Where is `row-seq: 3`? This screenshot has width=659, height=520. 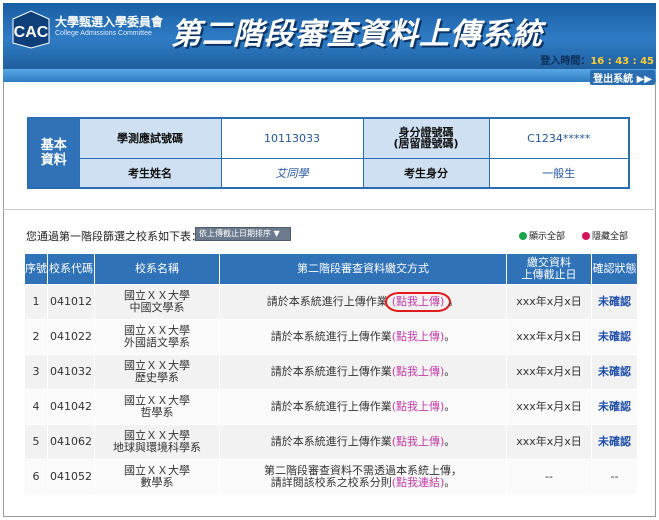 row-seq: 3 is located at coordinates (36, 372).